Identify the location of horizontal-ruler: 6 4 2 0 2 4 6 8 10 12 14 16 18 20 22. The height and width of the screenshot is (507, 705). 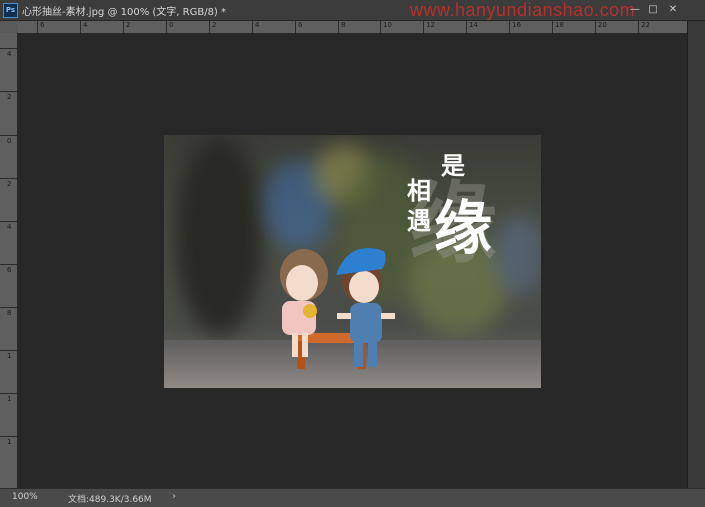
(352, 27).